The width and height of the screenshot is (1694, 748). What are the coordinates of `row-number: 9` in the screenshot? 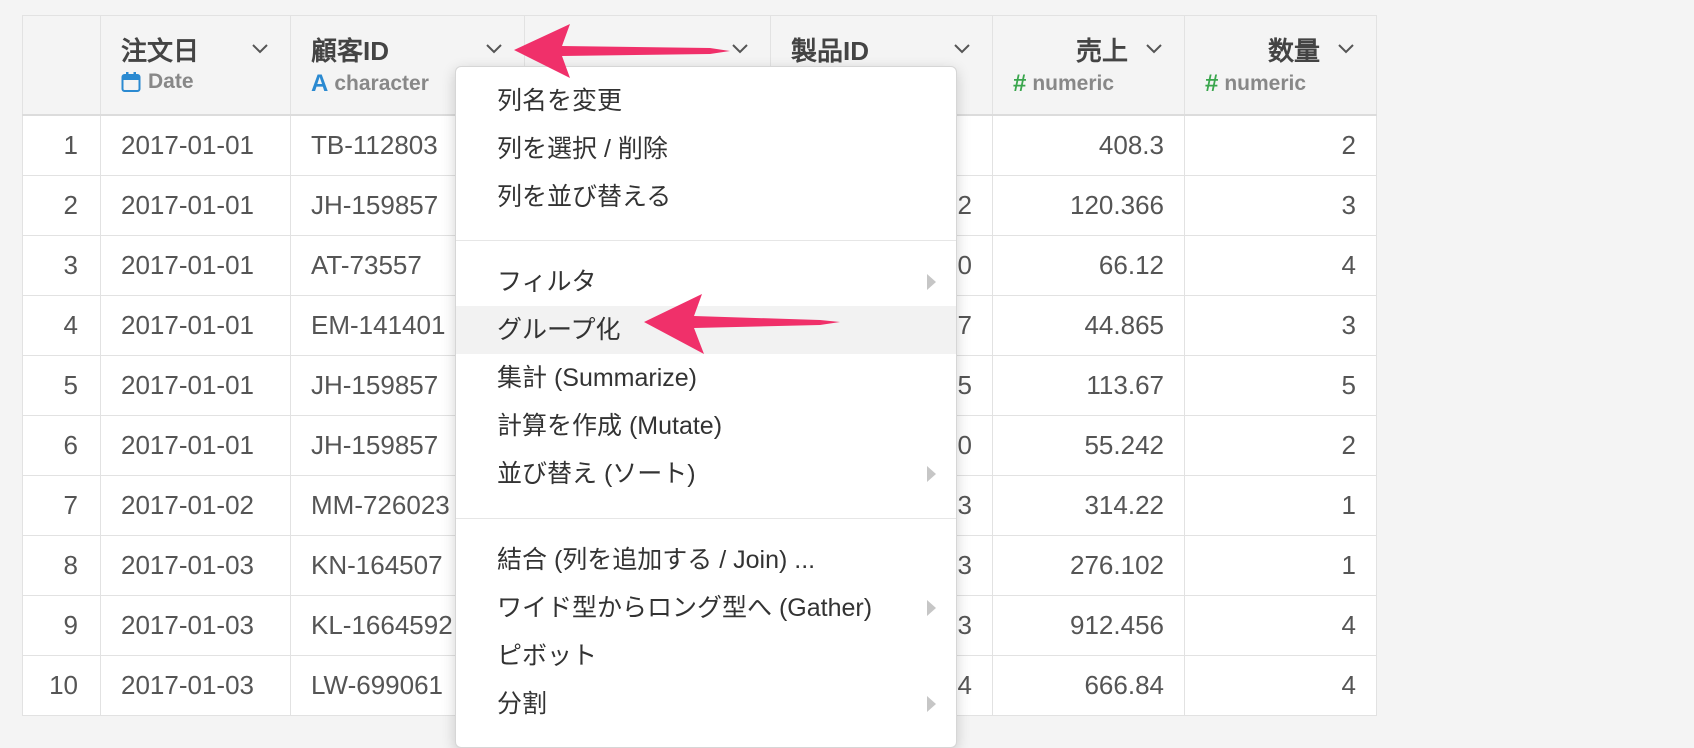 It's located at (61, 625).